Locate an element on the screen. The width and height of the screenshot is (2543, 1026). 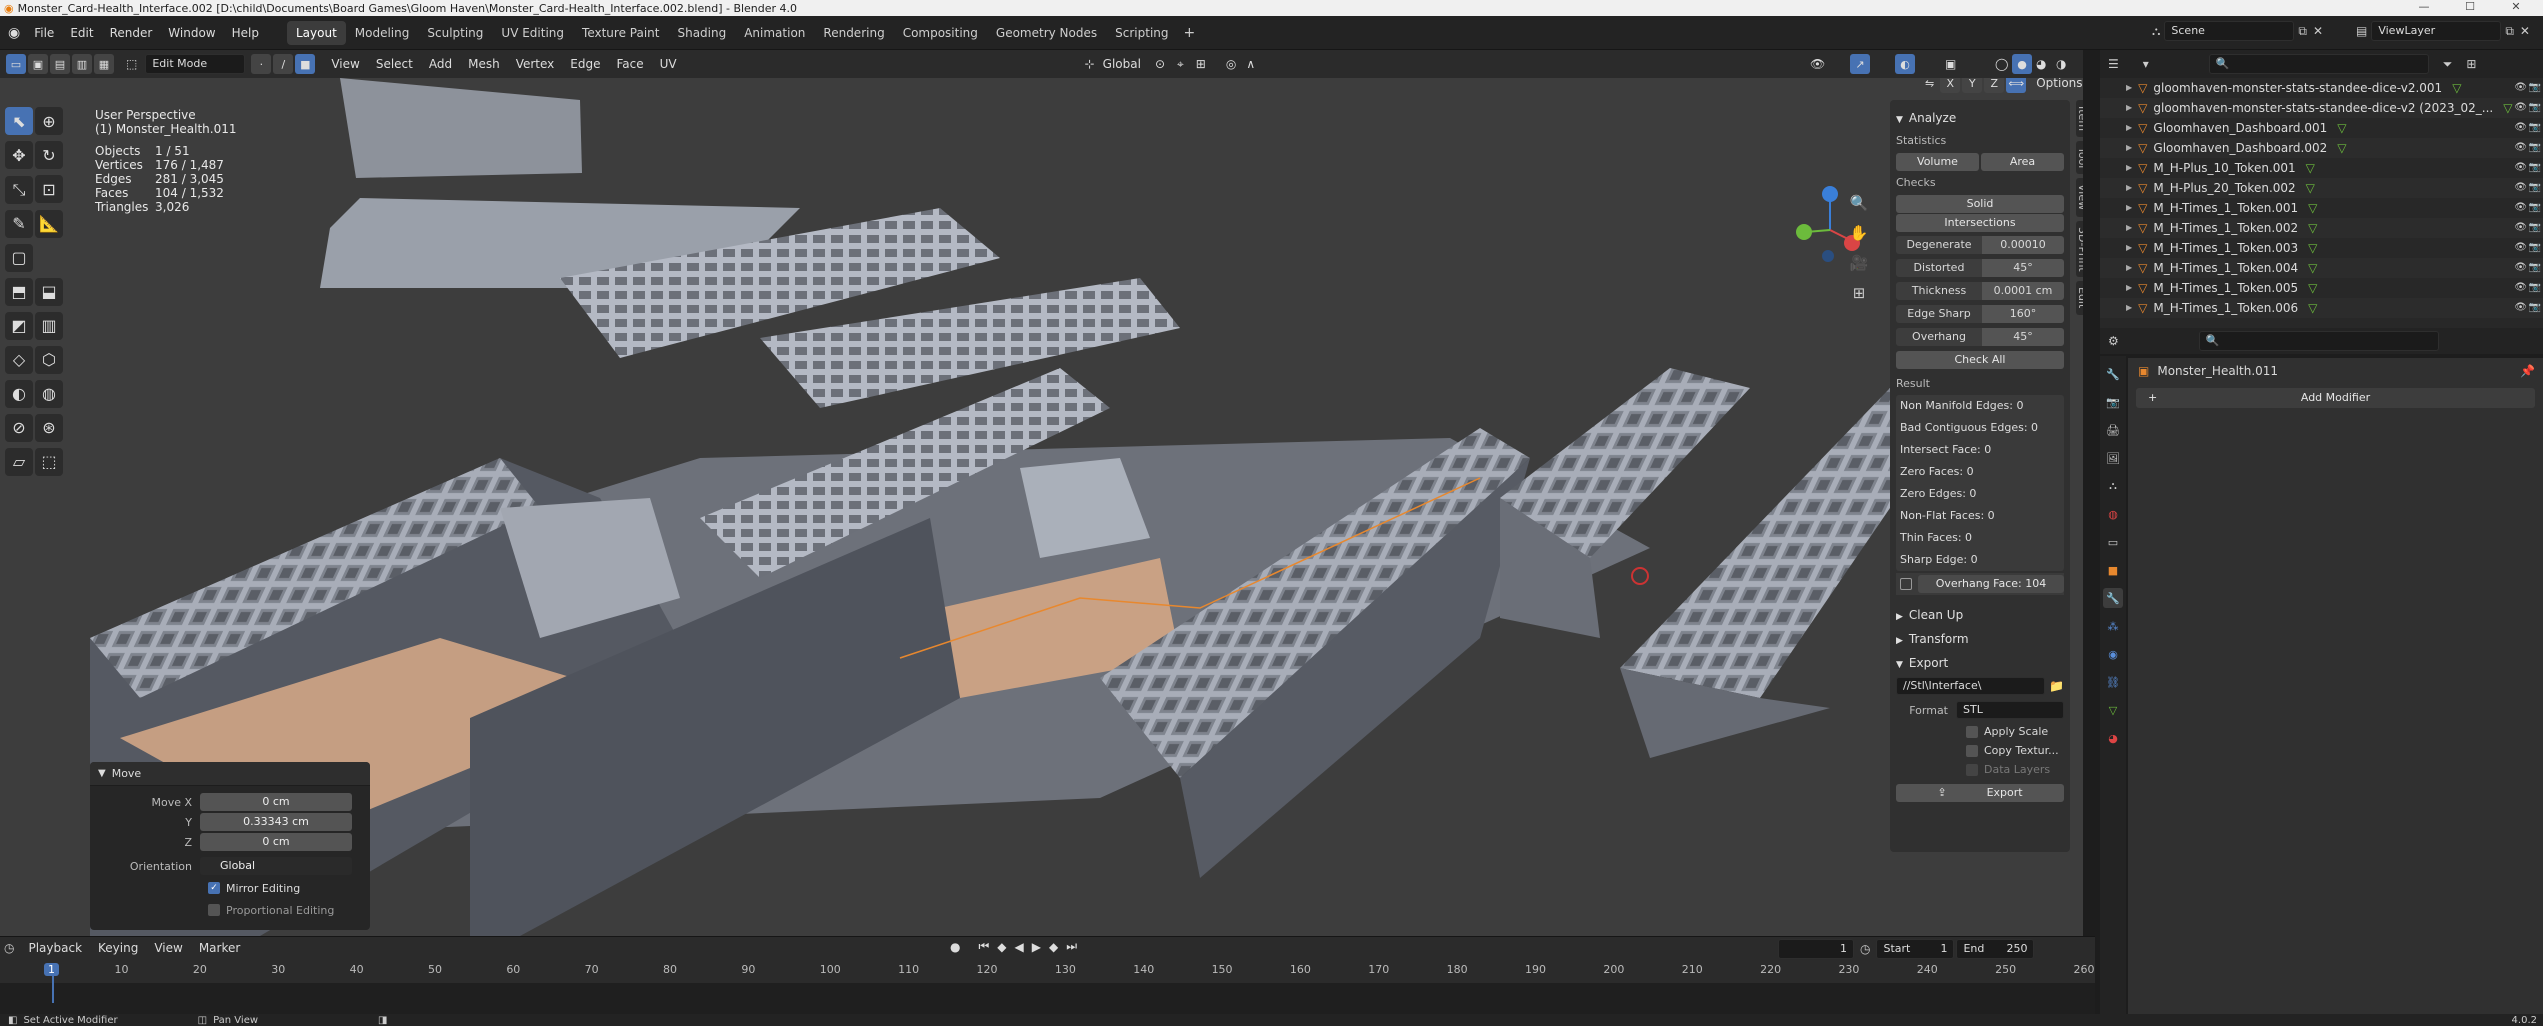
sidebar-tab-edit: Edit is located at coordinates (2079, 298).